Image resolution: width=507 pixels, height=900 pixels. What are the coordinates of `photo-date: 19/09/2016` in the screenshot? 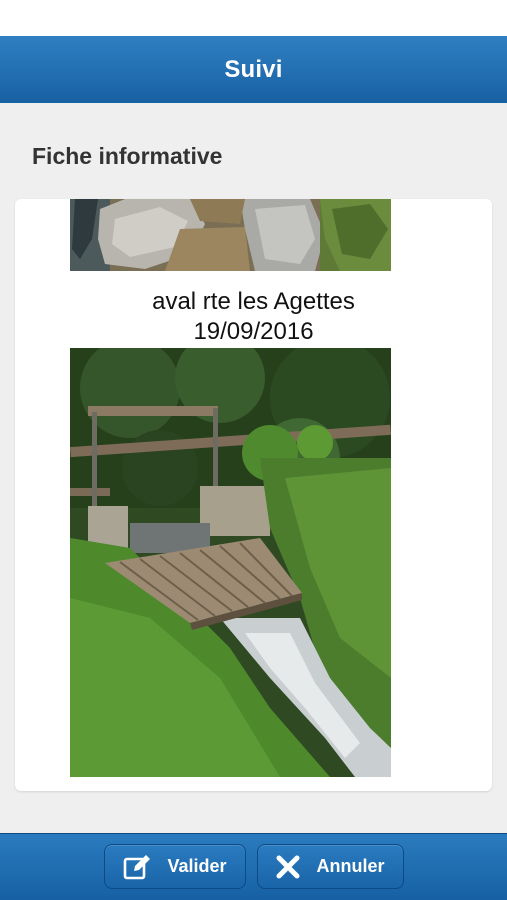 It's located at (253, 331).